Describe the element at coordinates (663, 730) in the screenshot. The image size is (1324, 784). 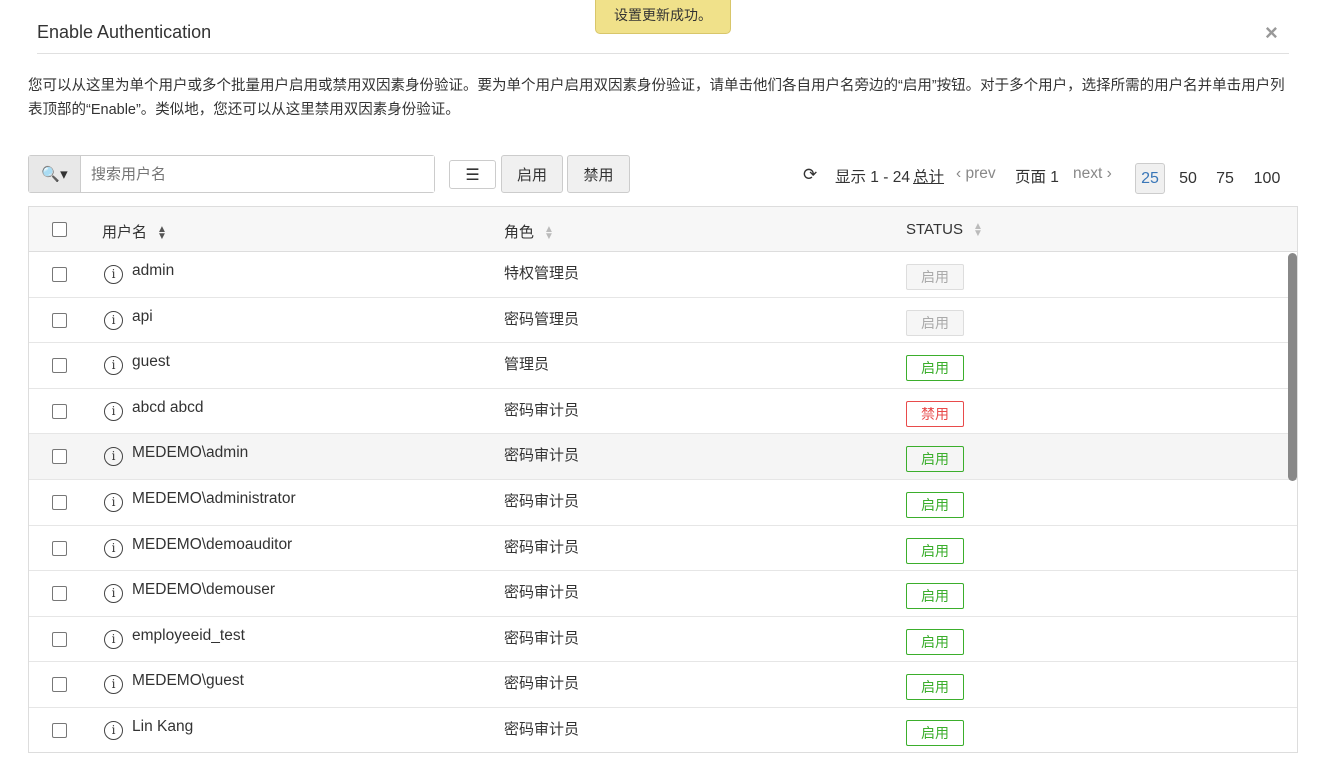
I see `table-row: i Lin Kang 密码审计员 启用` at that location.